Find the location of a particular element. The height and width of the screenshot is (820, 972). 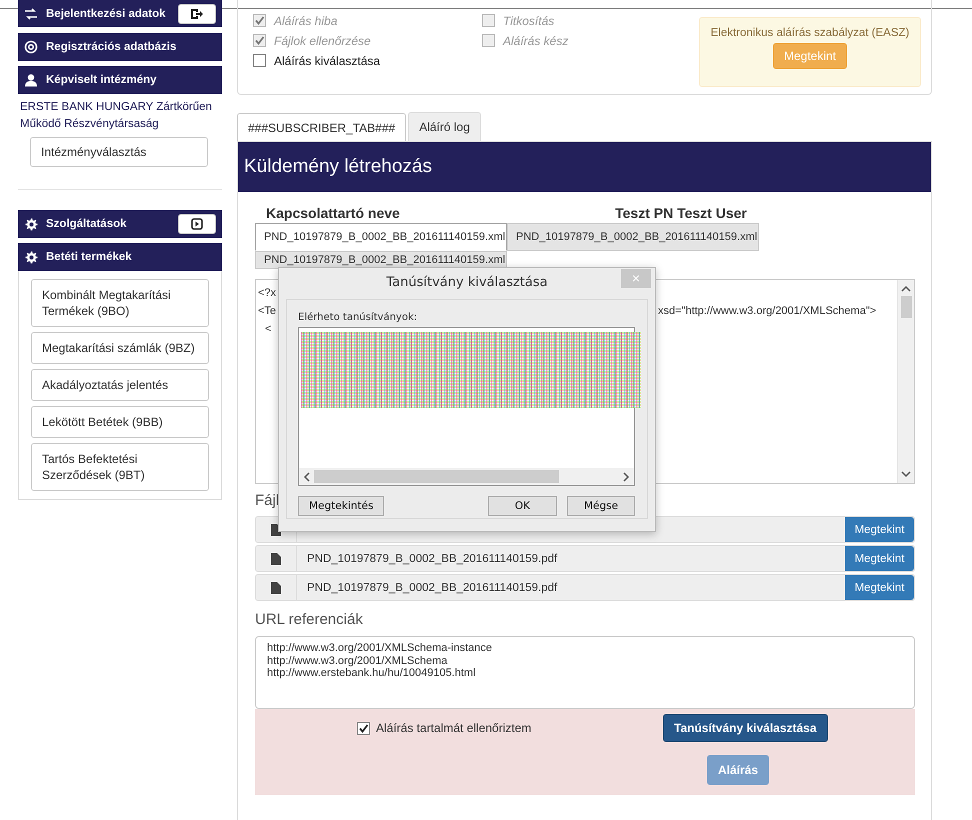

notice-text: Elektronikus aláírás szabályzat (EASZ) is located at coordinates (810, 33).